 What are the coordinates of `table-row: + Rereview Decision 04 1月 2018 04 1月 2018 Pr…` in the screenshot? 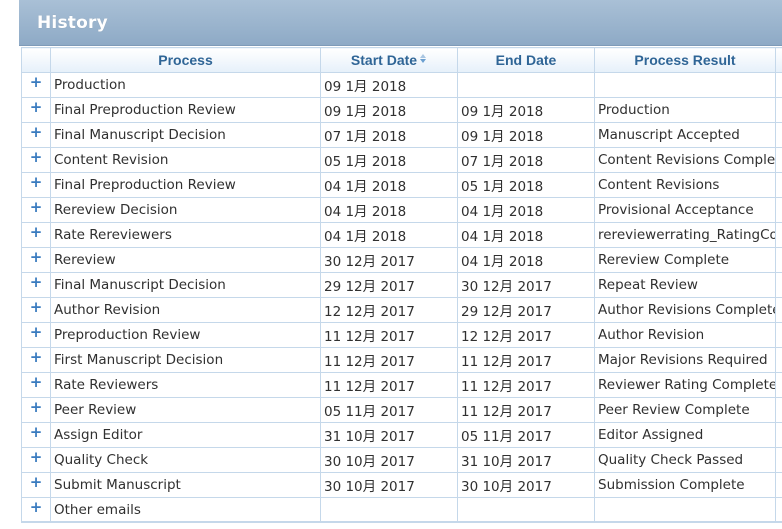 It's located at (401, 210).